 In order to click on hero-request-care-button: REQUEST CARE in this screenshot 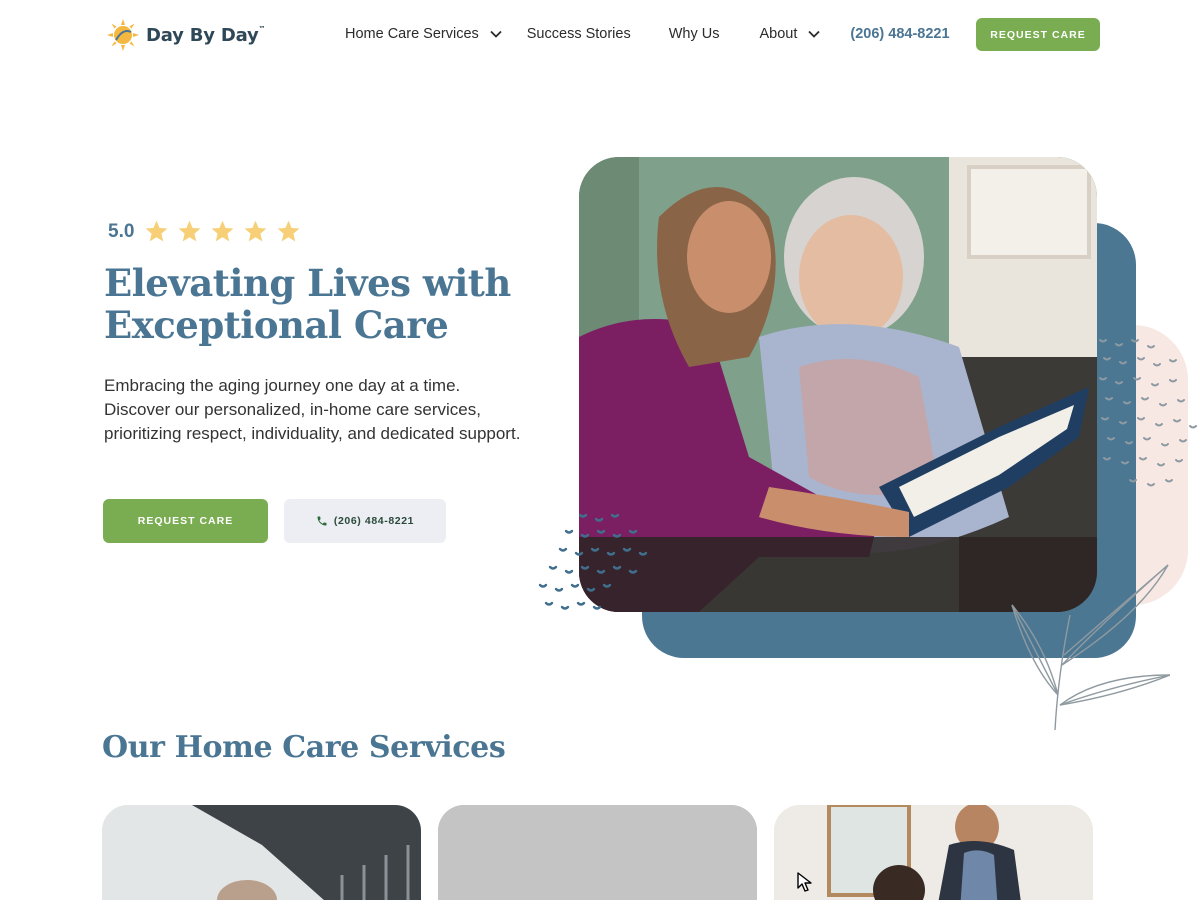, I will do `click(185, 521)`.